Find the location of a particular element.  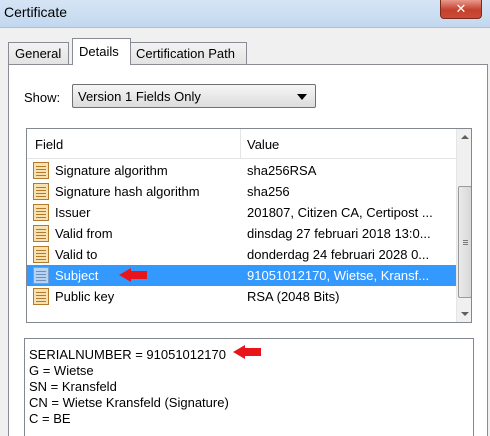

field-value: RSA (2048 Bits) is located at coordinates (293, 296).